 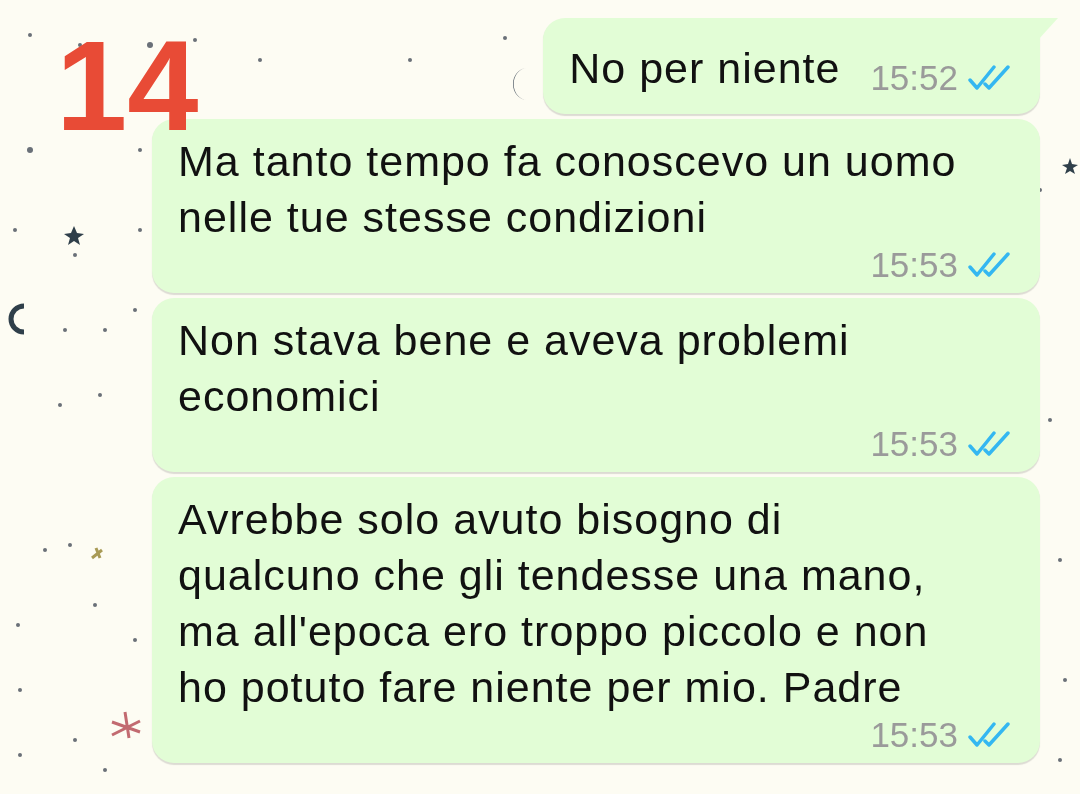 I want to click on message-text: Non stava bene e aveva problemi economici, so click(x=514, y=368).